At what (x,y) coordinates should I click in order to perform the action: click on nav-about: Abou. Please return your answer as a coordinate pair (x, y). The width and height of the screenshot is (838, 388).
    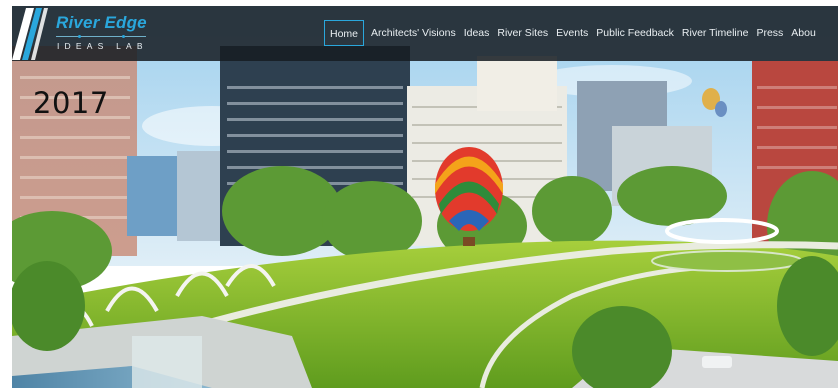
    Looking at the image, I should click on (803, 33).